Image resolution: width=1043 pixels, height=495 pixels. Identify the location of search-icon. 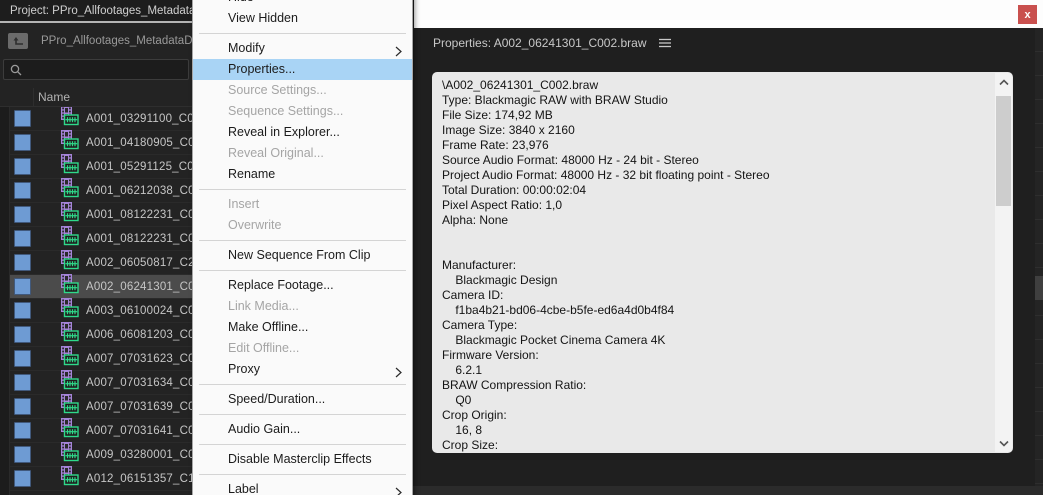
(16, 69).